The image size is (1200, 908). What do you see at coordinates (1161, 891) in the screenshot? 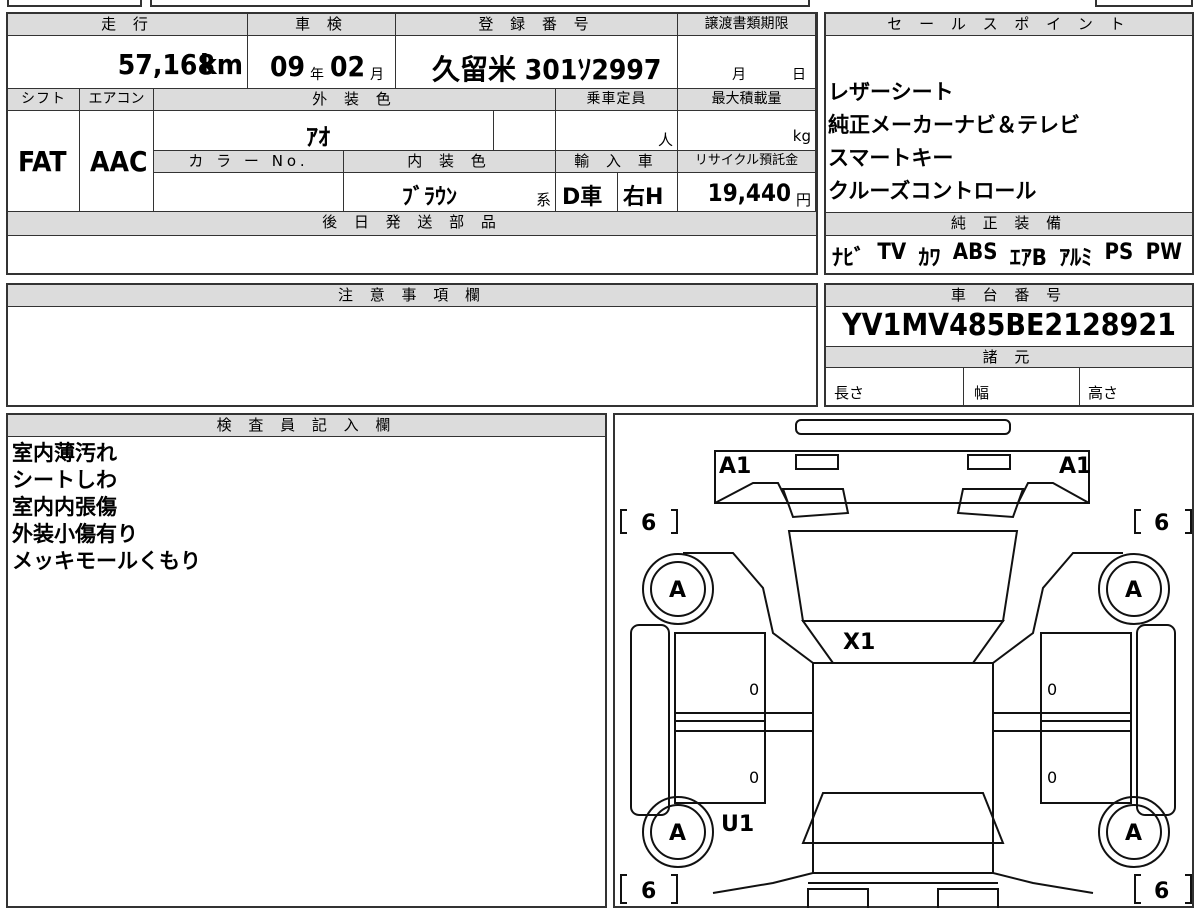
I see `mark-tire-br: 6` at bounding box center [1161, 891].